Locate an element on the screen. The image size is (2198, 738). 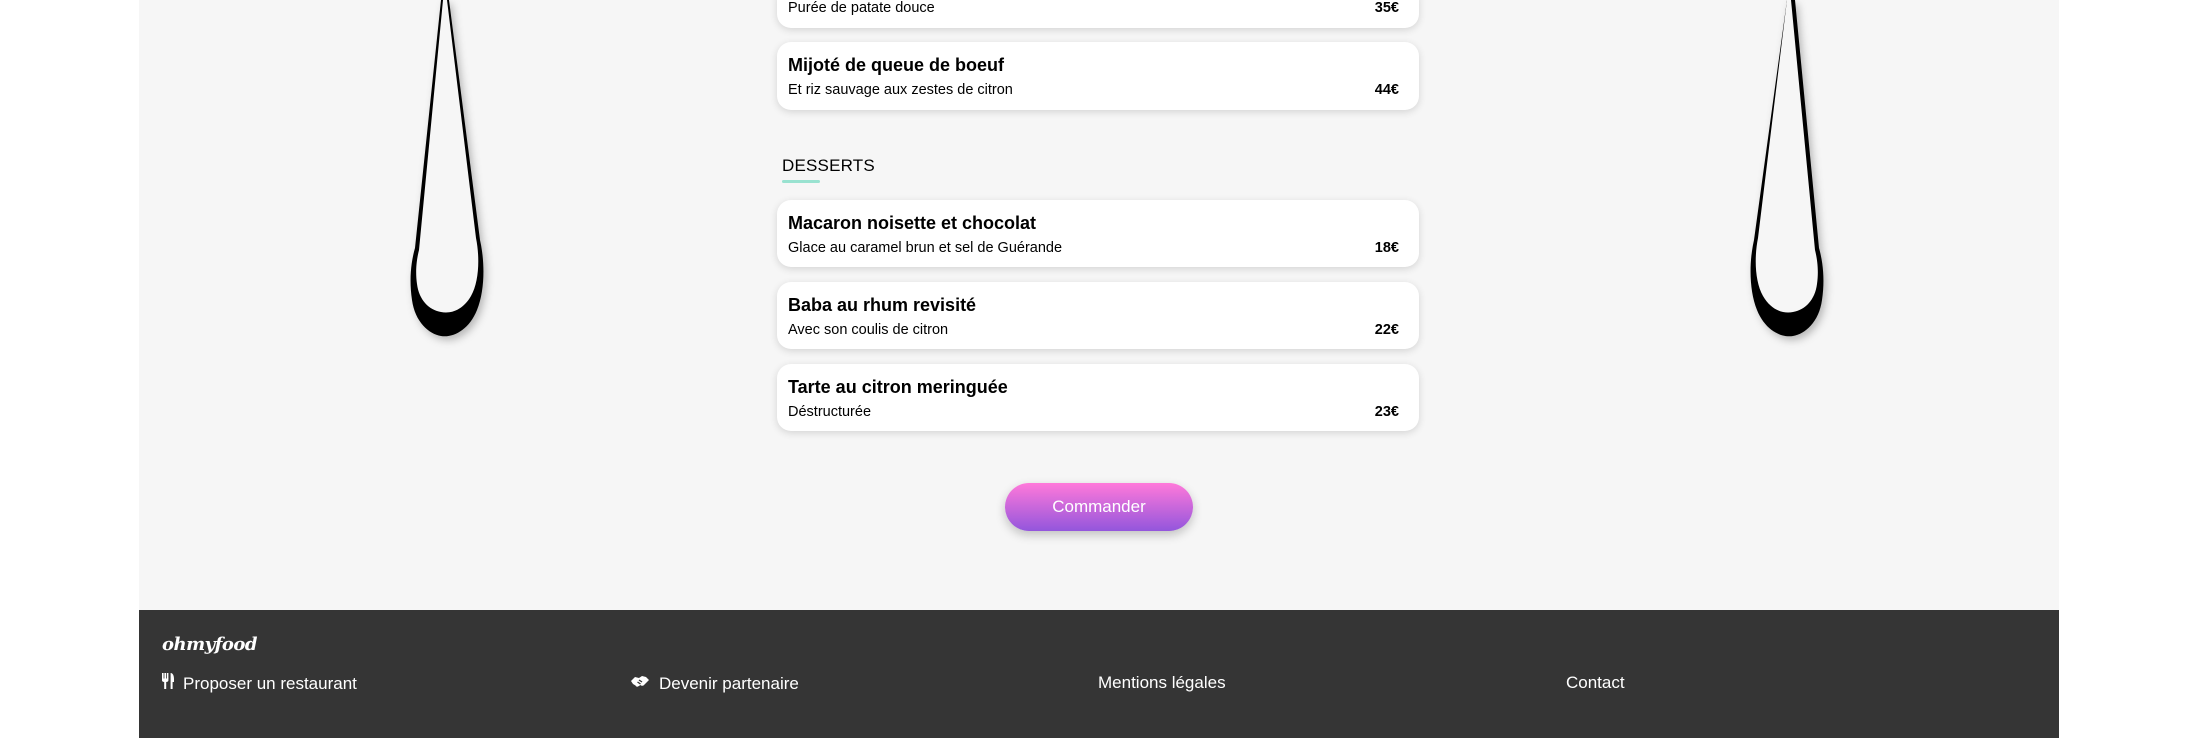
dish-price: 18€ is located at coordinates (1386, 248).